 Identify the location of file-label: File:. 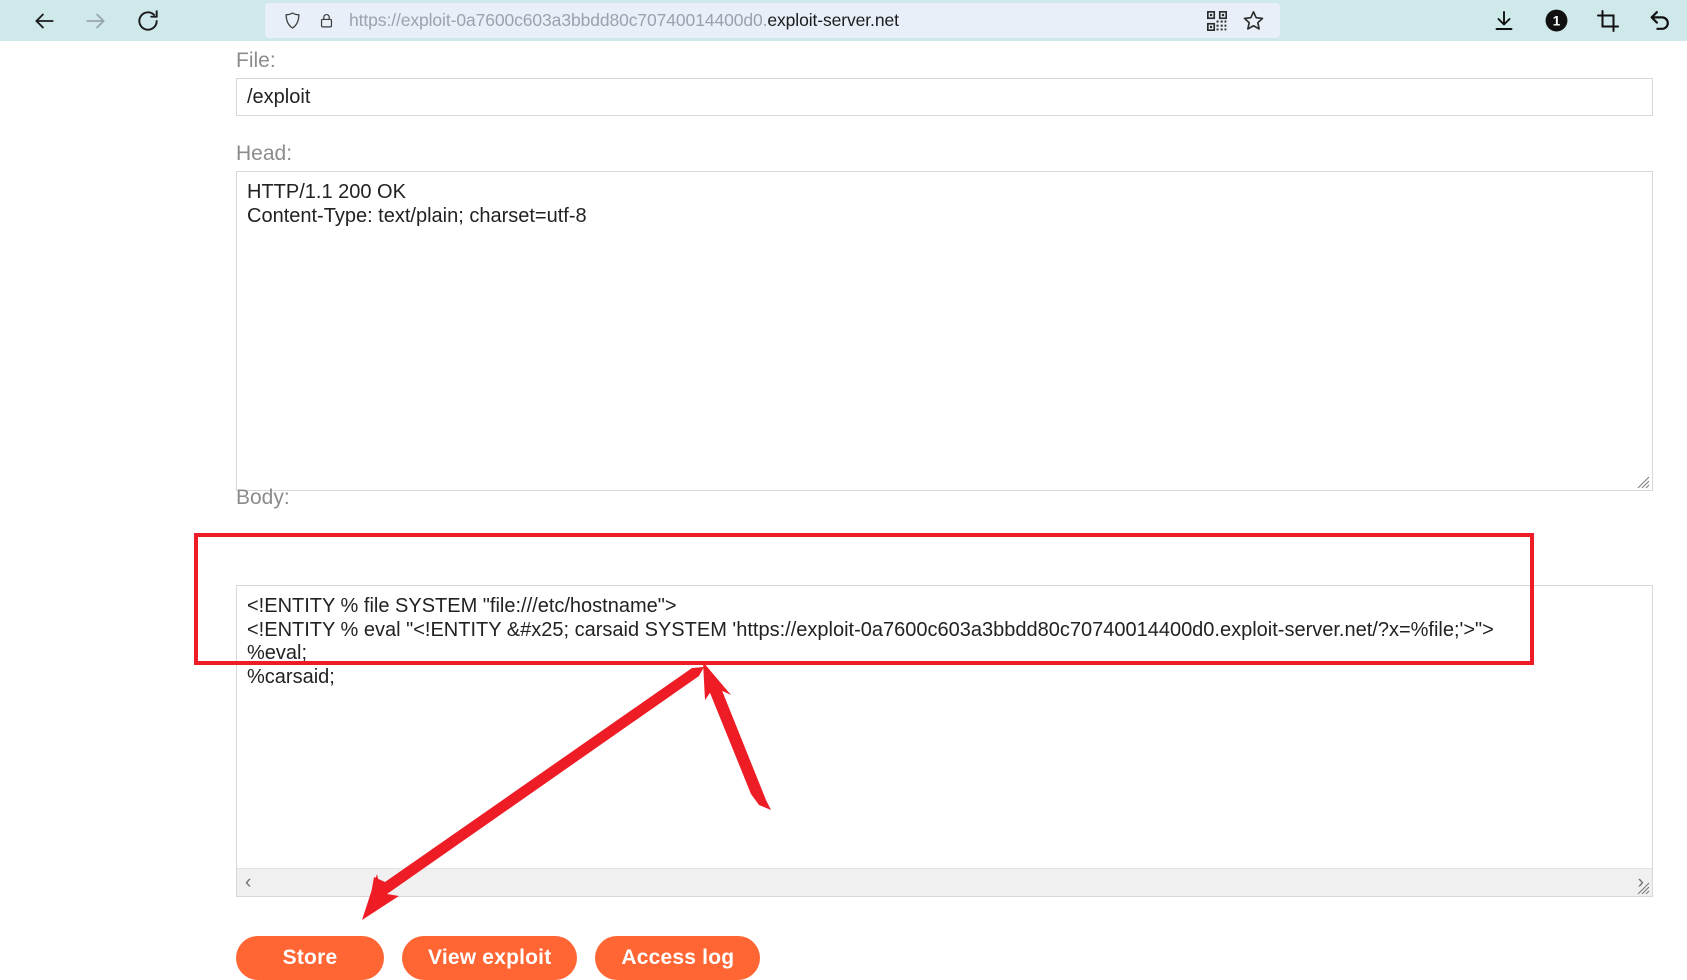
(256, 60).